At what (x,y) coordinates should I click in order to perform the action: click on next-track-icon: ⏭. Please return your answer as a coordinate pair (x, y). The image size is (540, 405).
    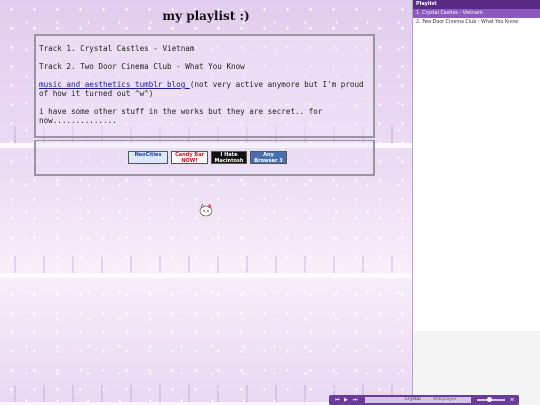
    Looking at the image, I should click on (355, 400).